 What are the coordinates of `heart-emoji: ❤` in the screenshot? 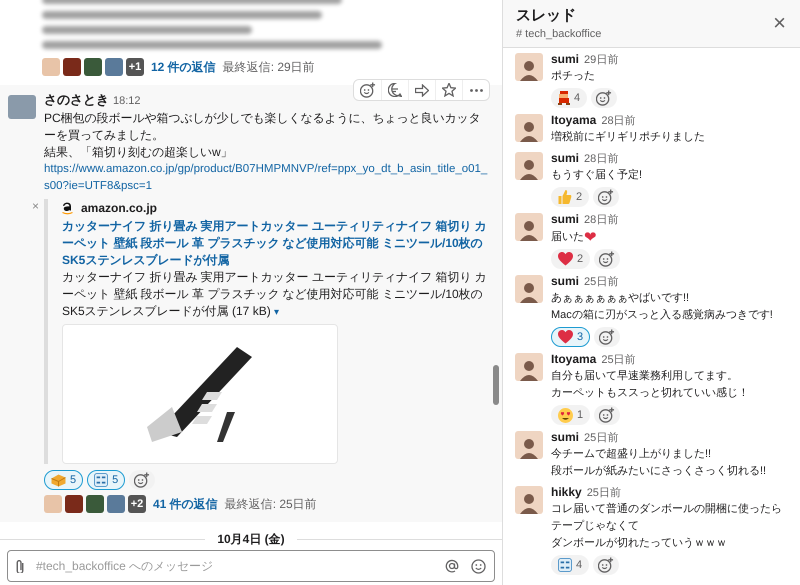 It's located at (590, 237).